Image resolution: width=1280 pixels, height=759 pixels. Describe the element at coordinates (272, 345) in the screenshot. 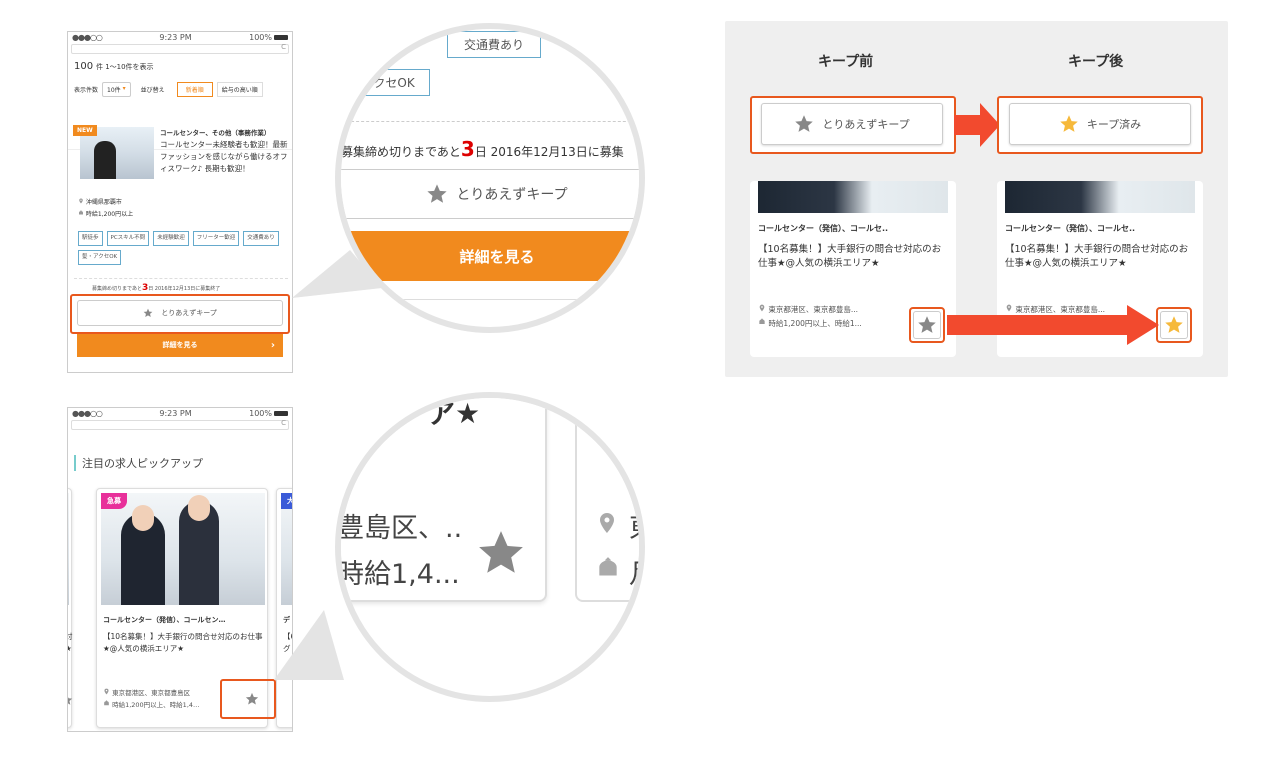

I see `chevron-right-icon: ›` at that location.